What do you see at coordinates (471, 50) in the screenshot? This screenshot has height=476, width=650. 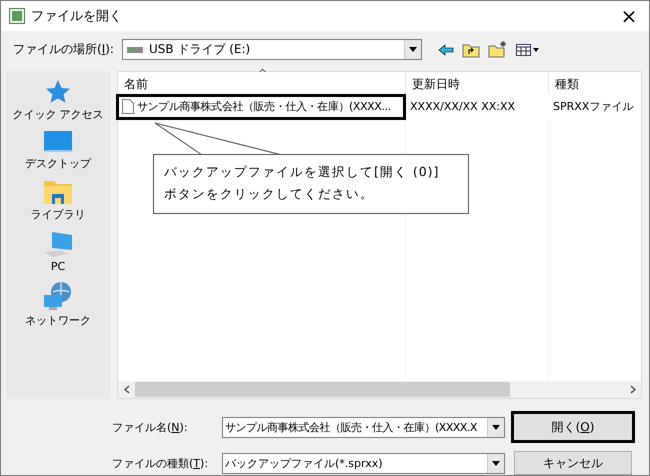 I see `up-folder-icon` at bounding box center [471, 50].